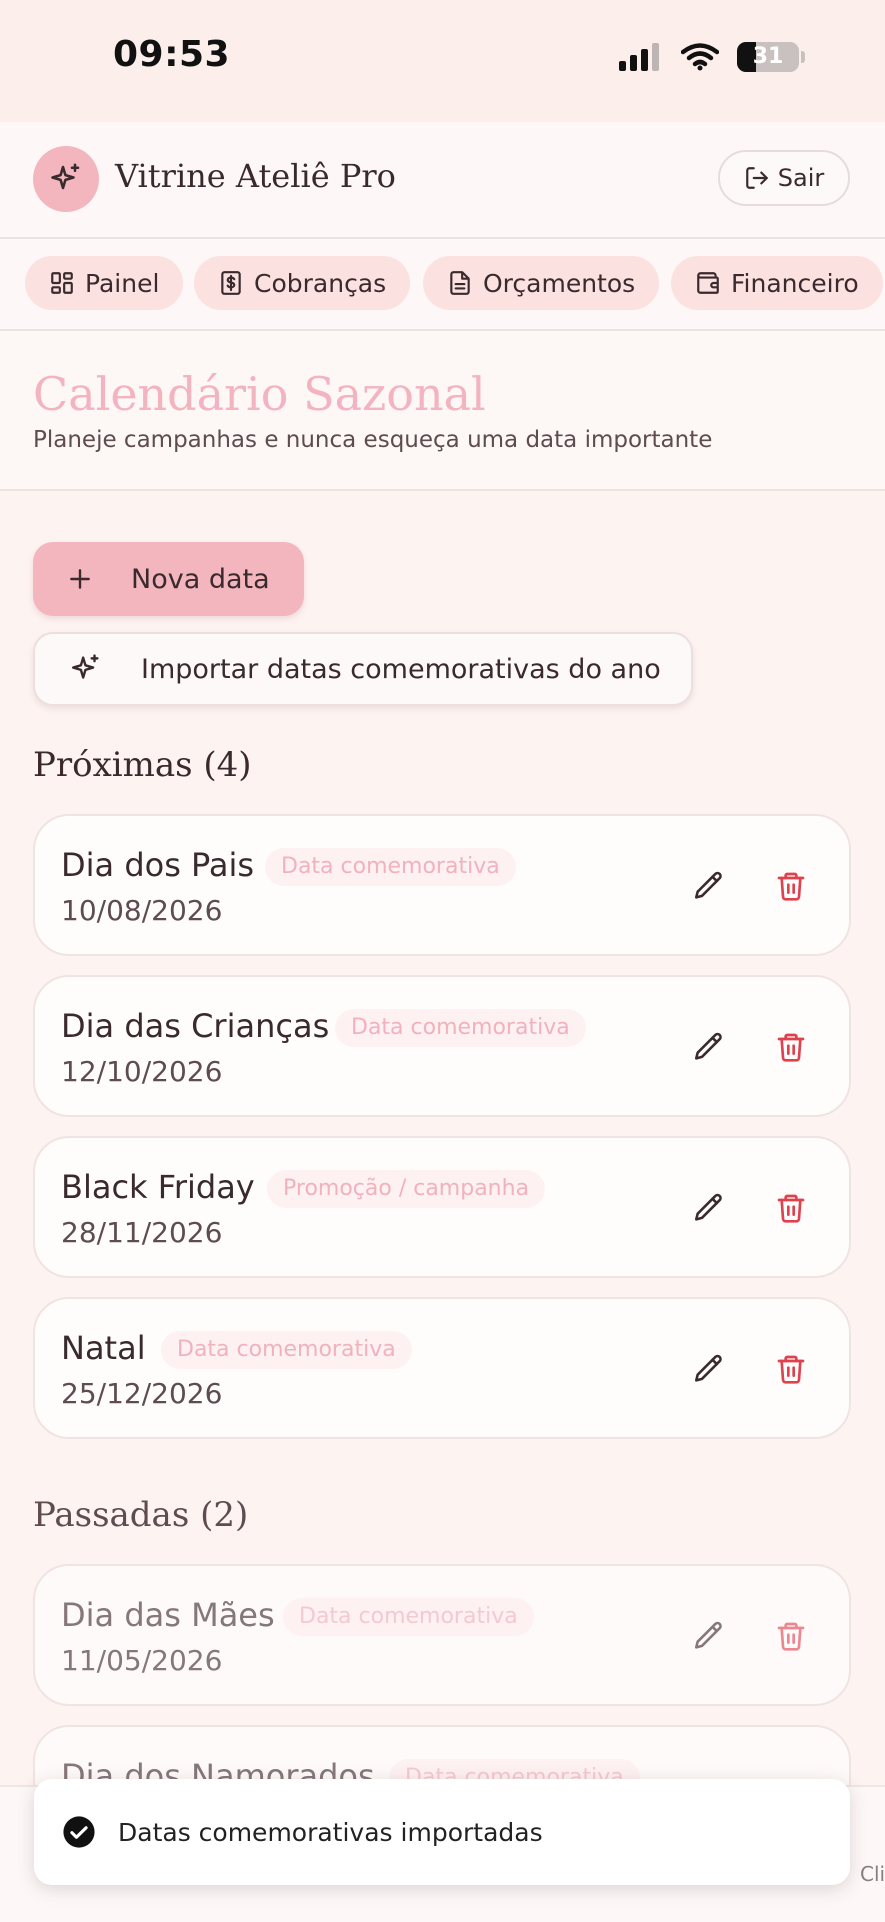 The width and height of the screenshot is (885, 1922). I want to click on logo, so click(66, 179).